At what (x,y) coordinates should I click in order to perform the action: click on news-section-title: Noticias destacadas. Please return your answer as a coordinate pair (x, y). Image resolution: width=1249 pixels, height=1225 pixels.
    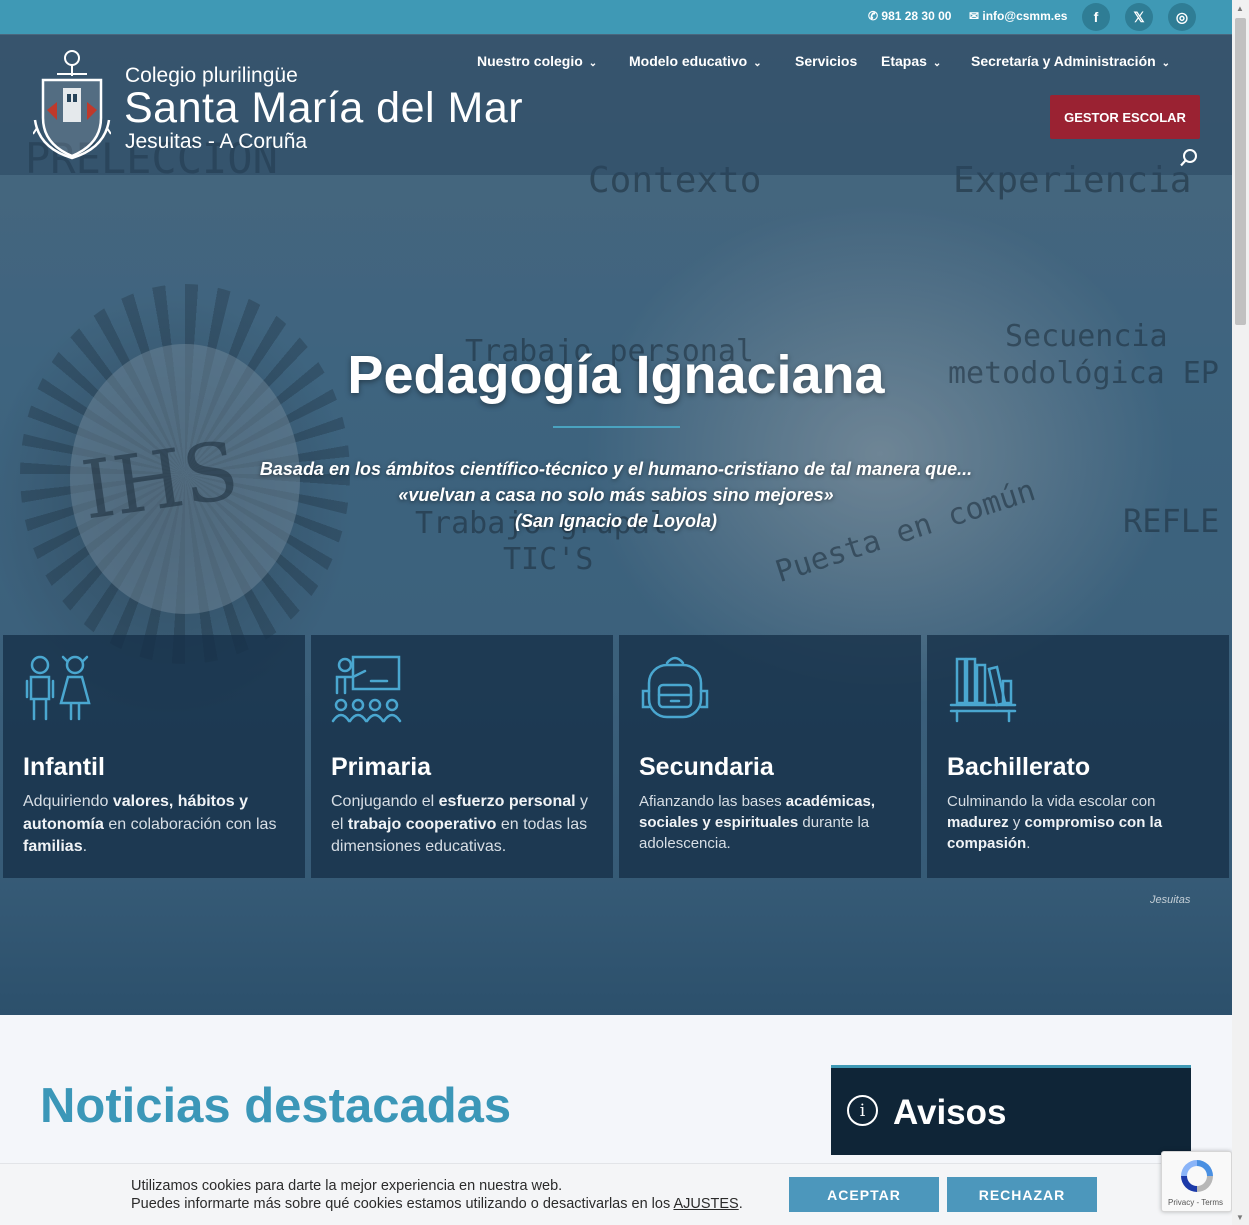
    Looking at the image, I should click on (276, 1106).